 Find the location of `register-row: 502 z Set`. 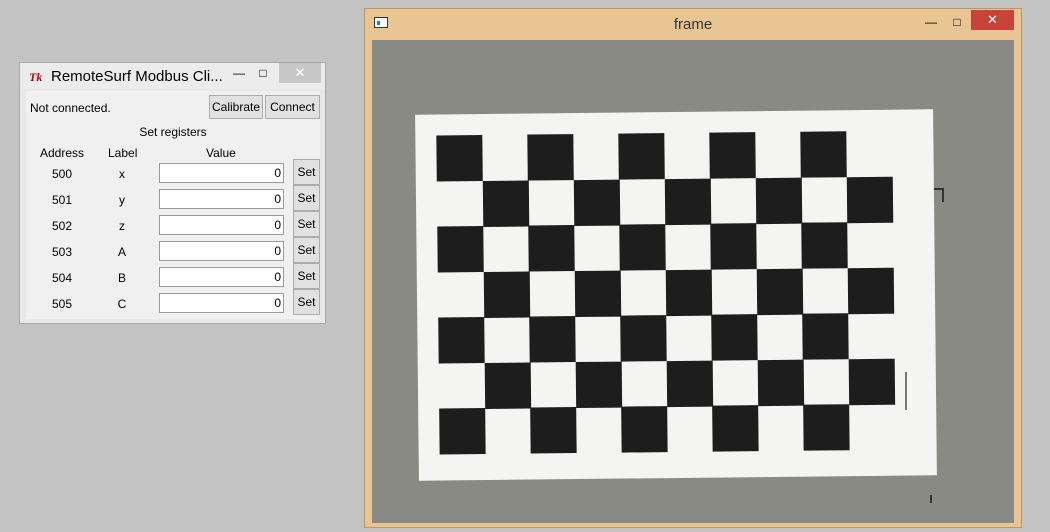

register-row: 502 z Set is located at coordinates (173, 225).